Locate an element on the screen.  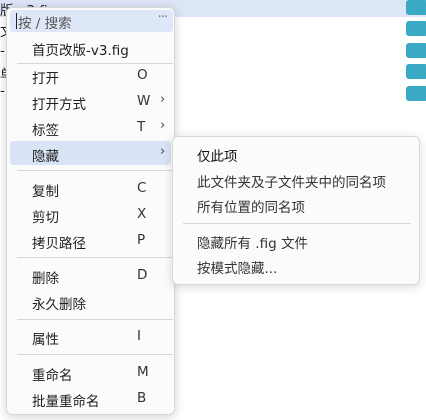
shortcut-key: P is located at coordinates (141, 240).